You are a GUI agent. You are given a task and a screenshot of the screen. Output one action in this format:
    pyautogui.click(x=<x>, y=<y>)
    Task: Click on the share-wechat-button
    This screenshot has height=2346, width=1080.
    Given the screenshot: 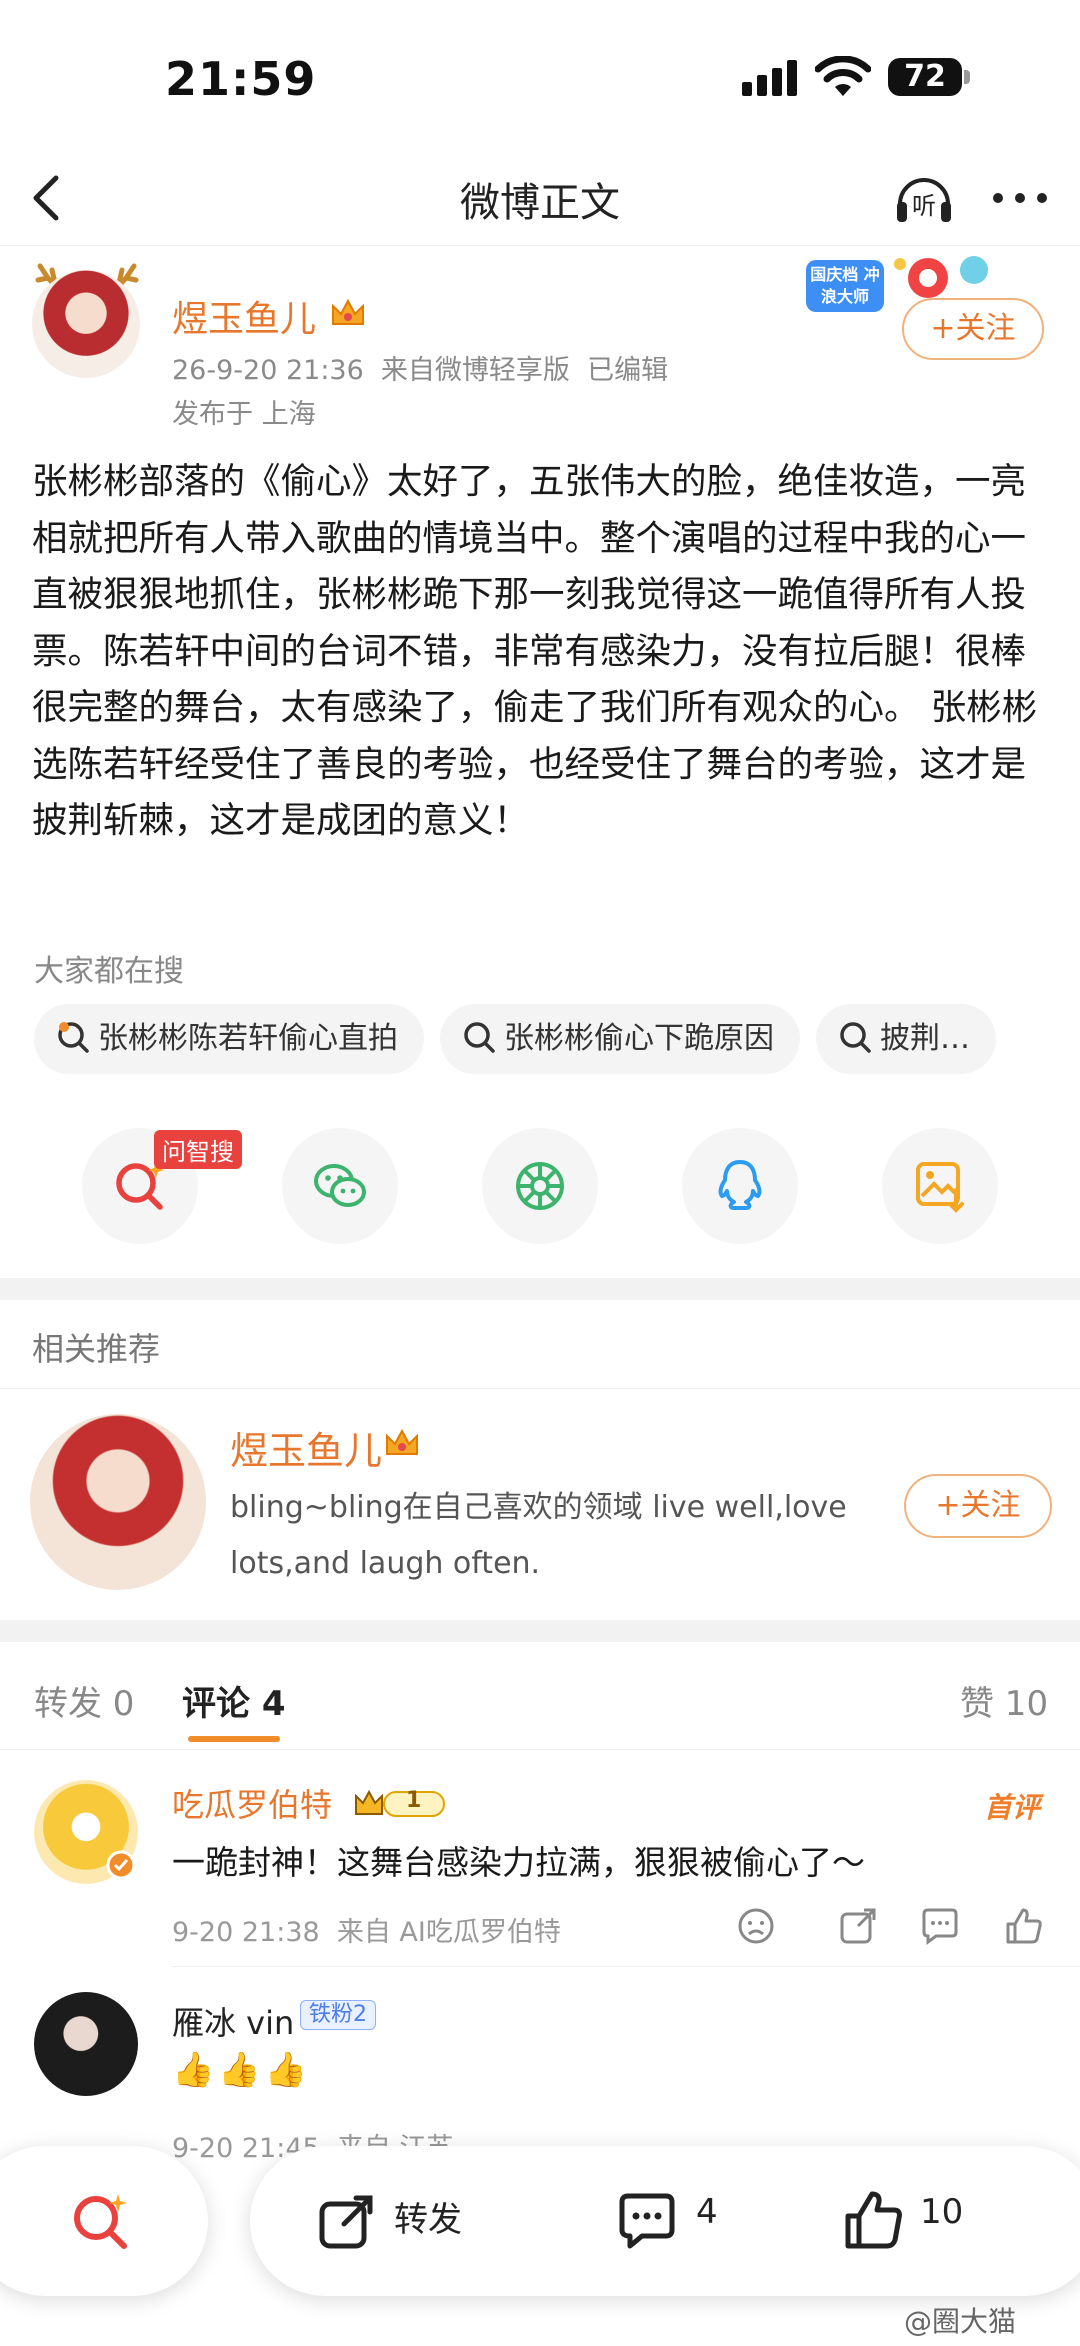 What is the action you would take?
    pyautogui.click(x=340, y=1186)
    